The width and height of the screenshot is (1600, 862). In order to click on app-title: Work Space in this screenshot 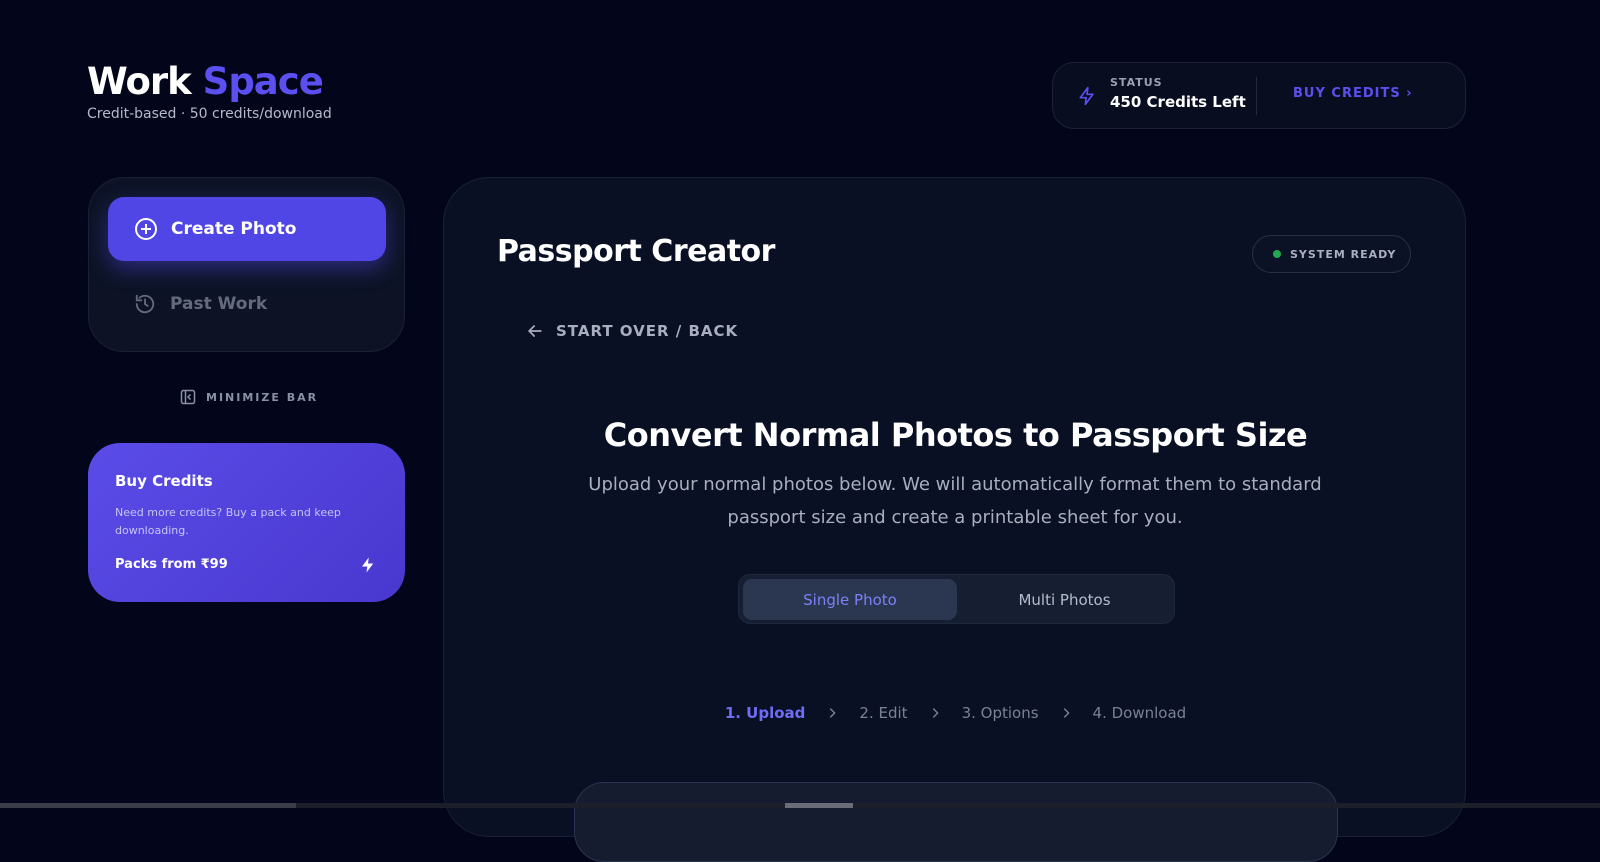, I will do `click(209, 82)`.